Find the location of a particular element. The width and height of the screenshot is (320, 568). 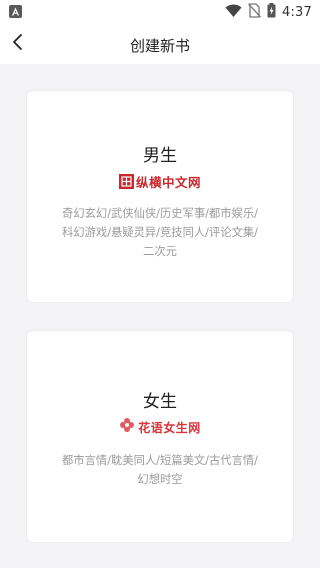

status-icons: 4:37 is located at coordinates (268, 12).